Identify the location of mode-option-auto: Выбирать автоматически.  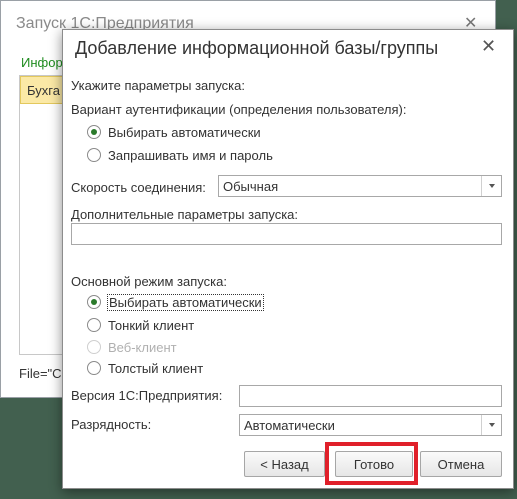
(175, 302).